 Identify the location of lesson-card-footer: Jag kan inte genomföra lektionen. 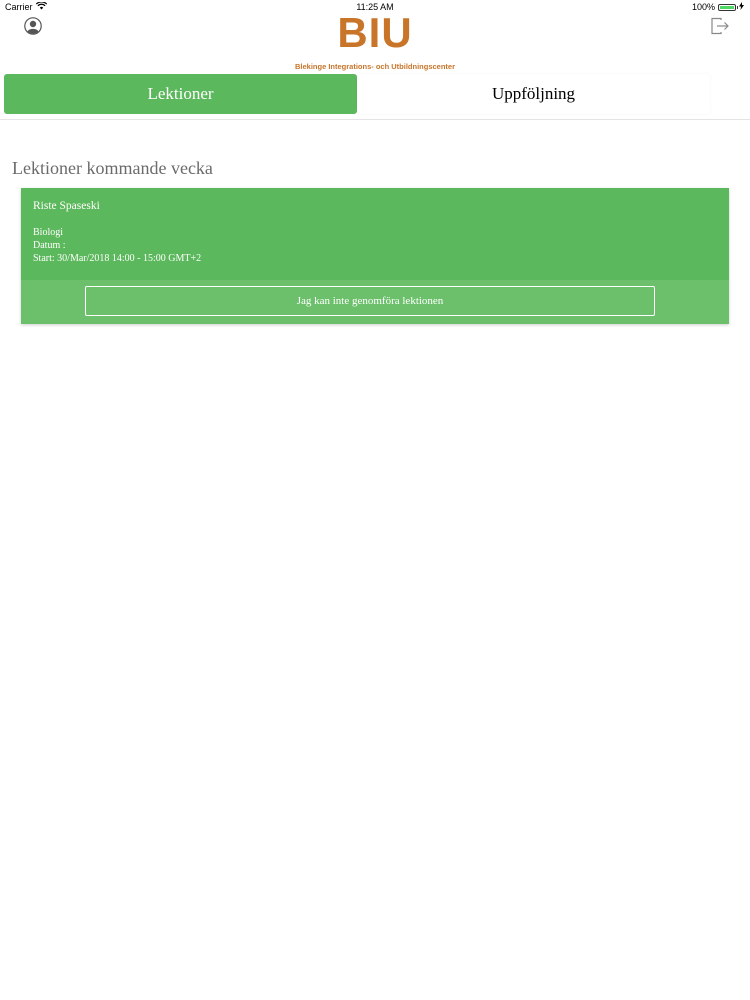
(375, 302).